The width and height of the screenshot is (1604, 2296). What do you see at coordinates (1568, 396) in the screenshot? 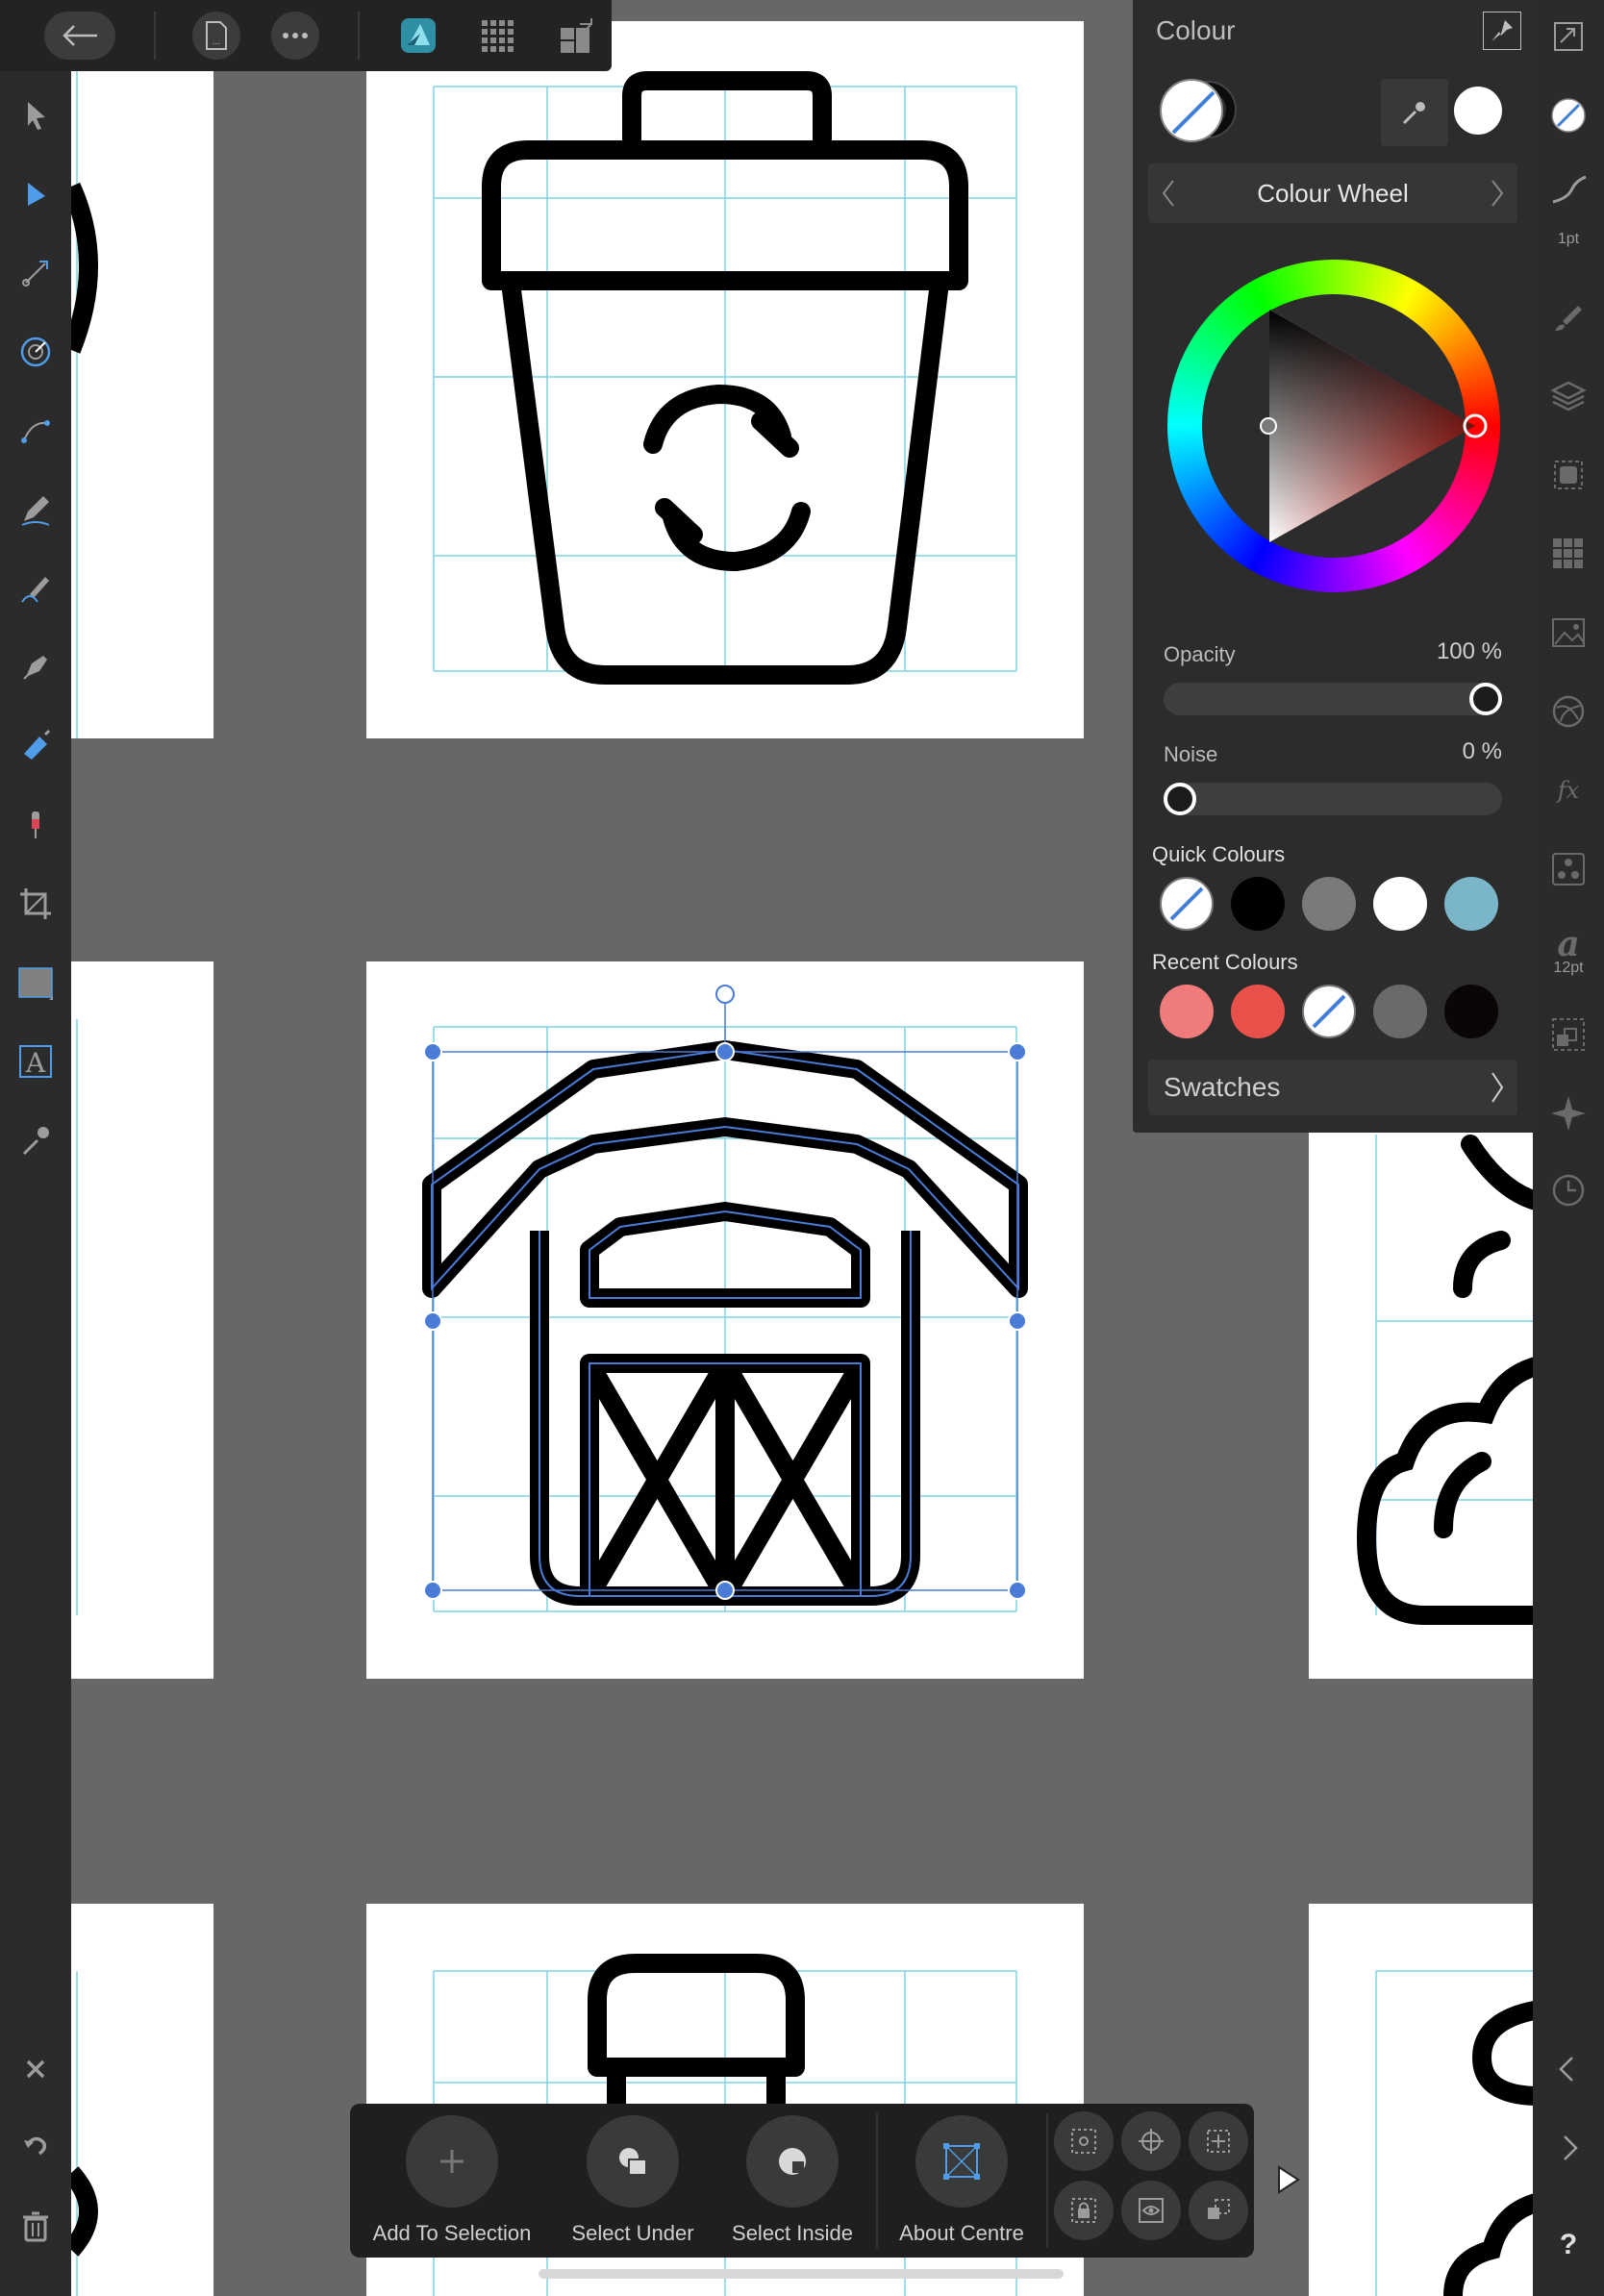
I see `layers-studio-button` at bounding box center [1568, 396].